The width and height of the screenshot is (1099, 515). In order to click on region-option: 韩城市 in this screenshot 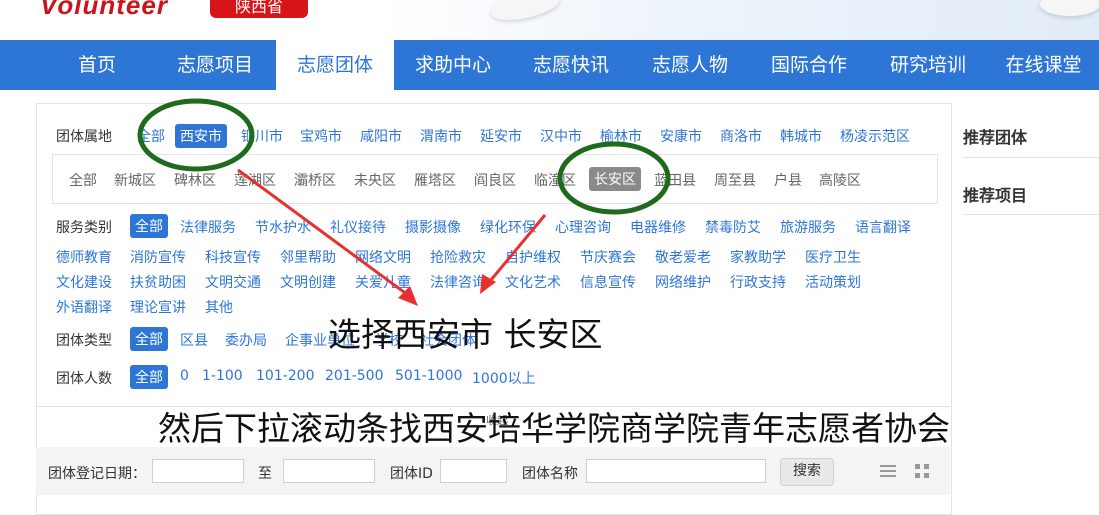, I will do `click(801, 136)`.